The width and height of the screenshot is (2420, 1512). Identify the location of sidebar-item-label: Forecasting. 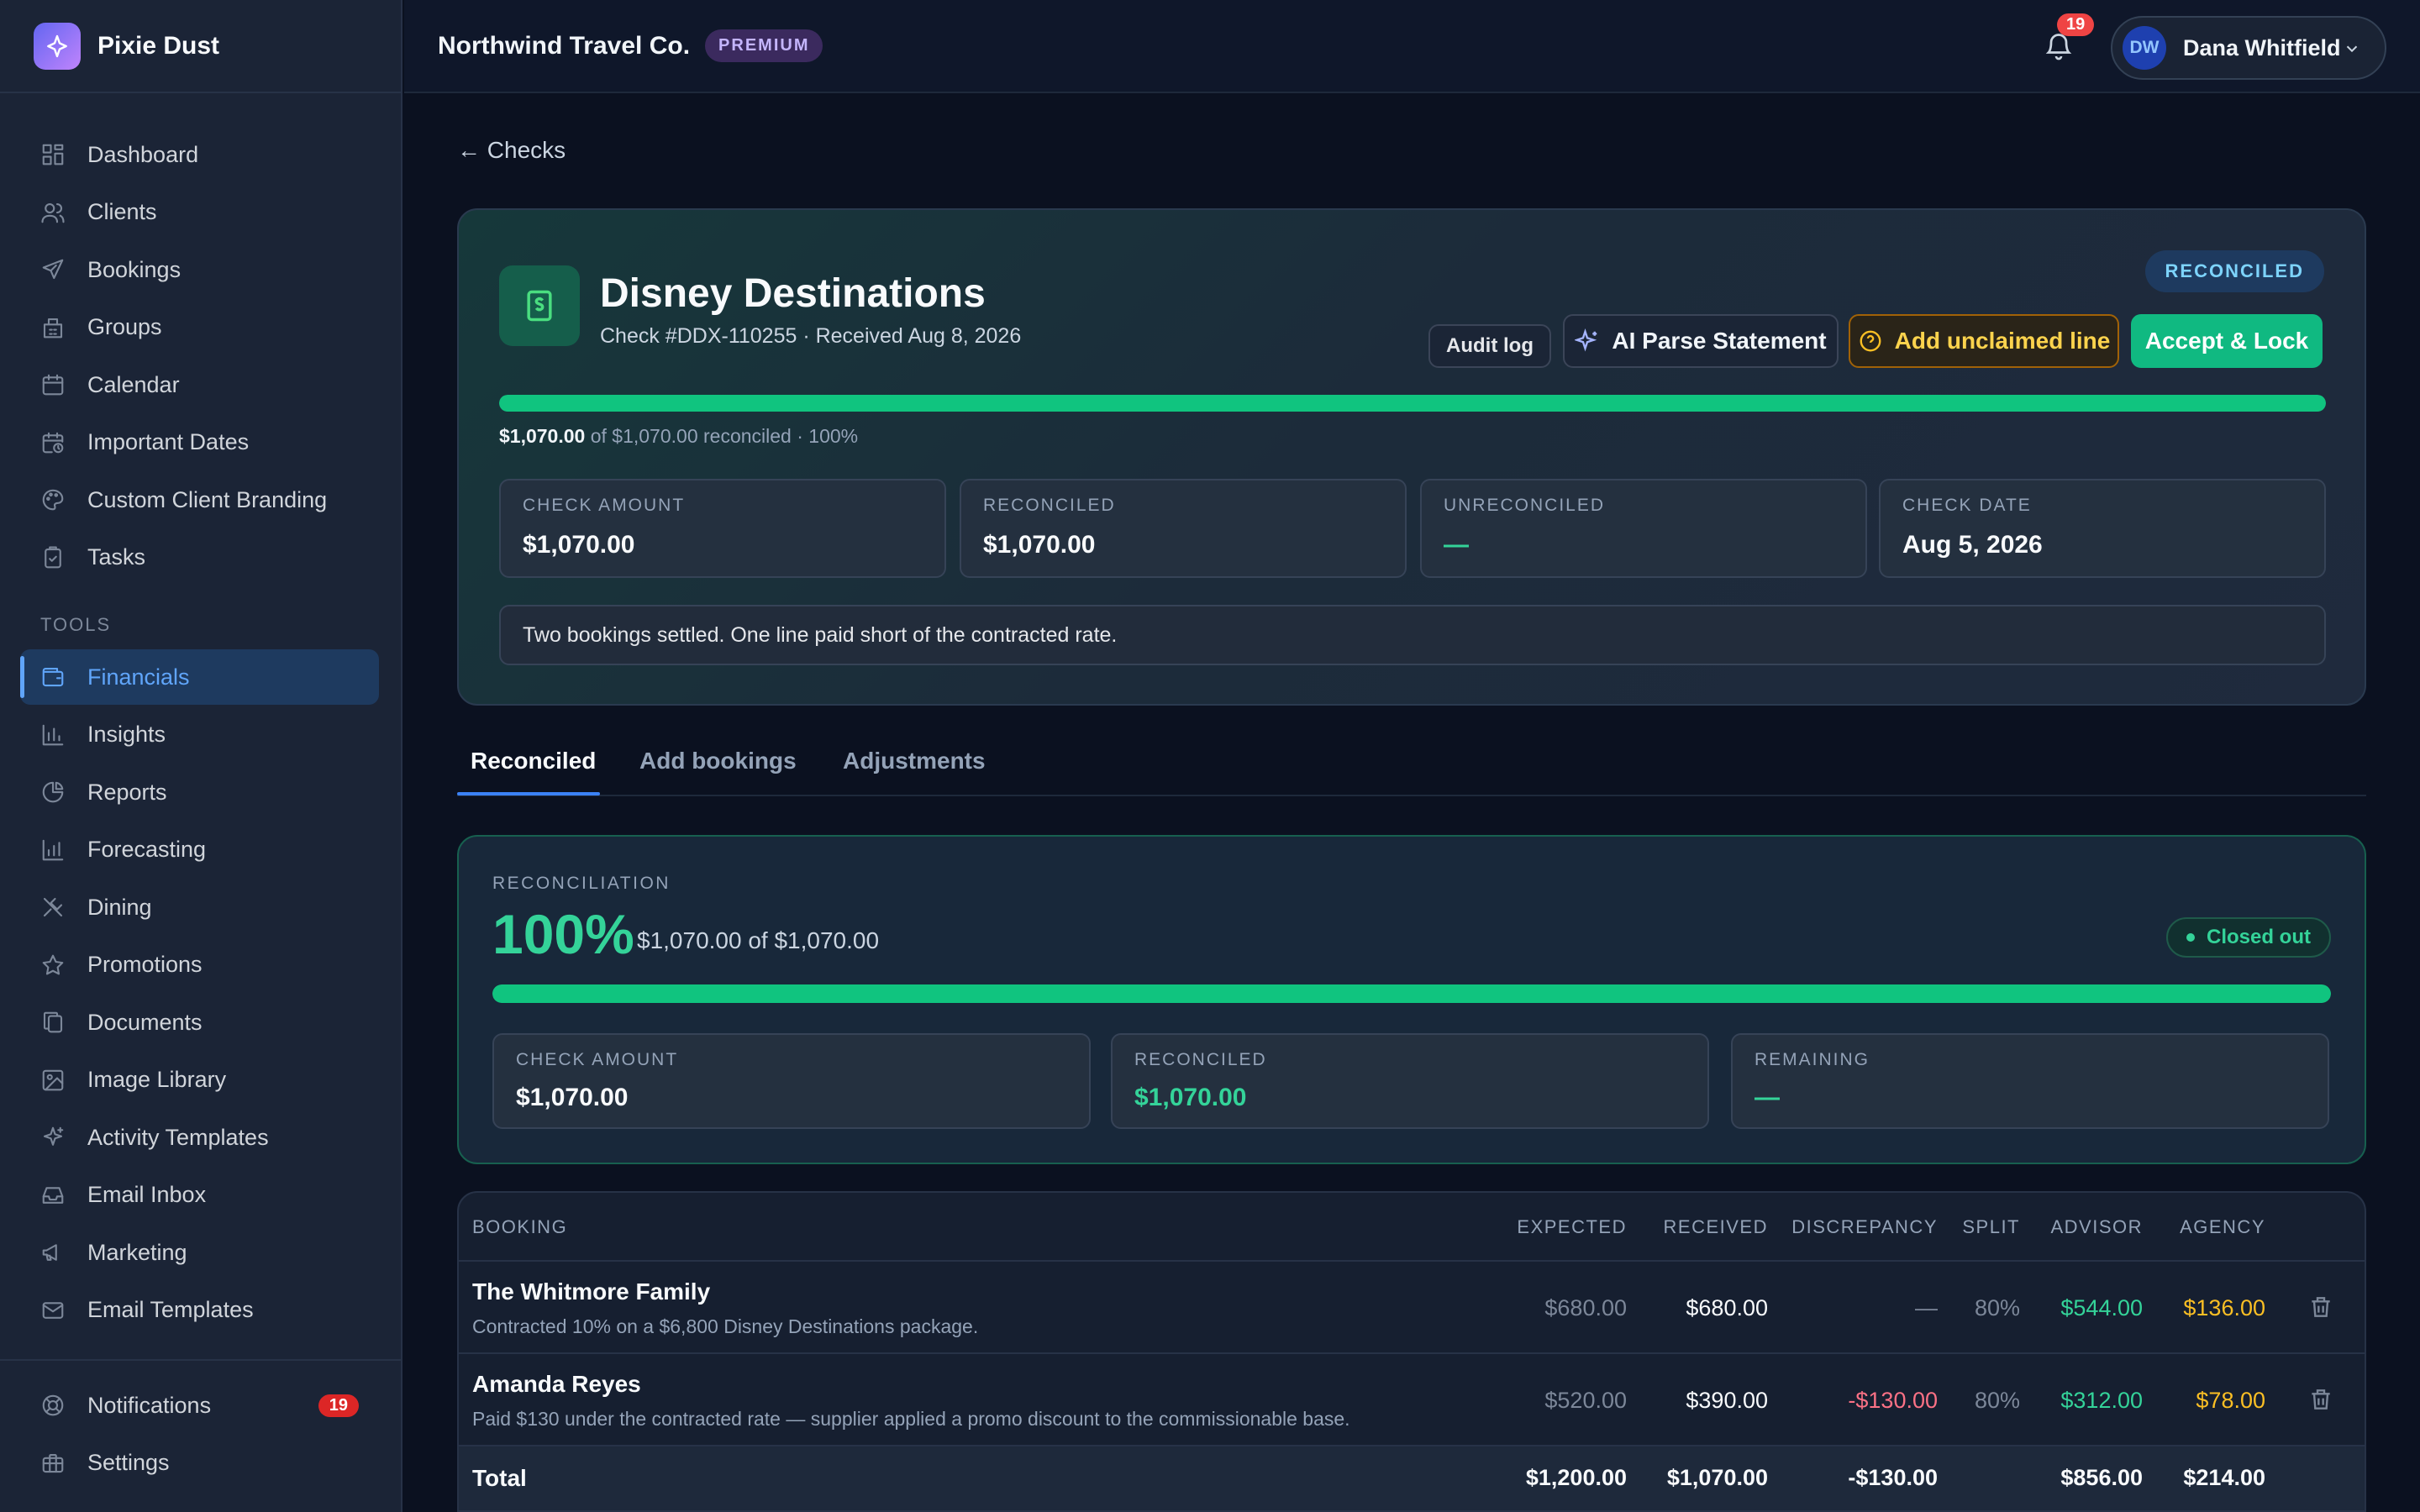
(147, 849).